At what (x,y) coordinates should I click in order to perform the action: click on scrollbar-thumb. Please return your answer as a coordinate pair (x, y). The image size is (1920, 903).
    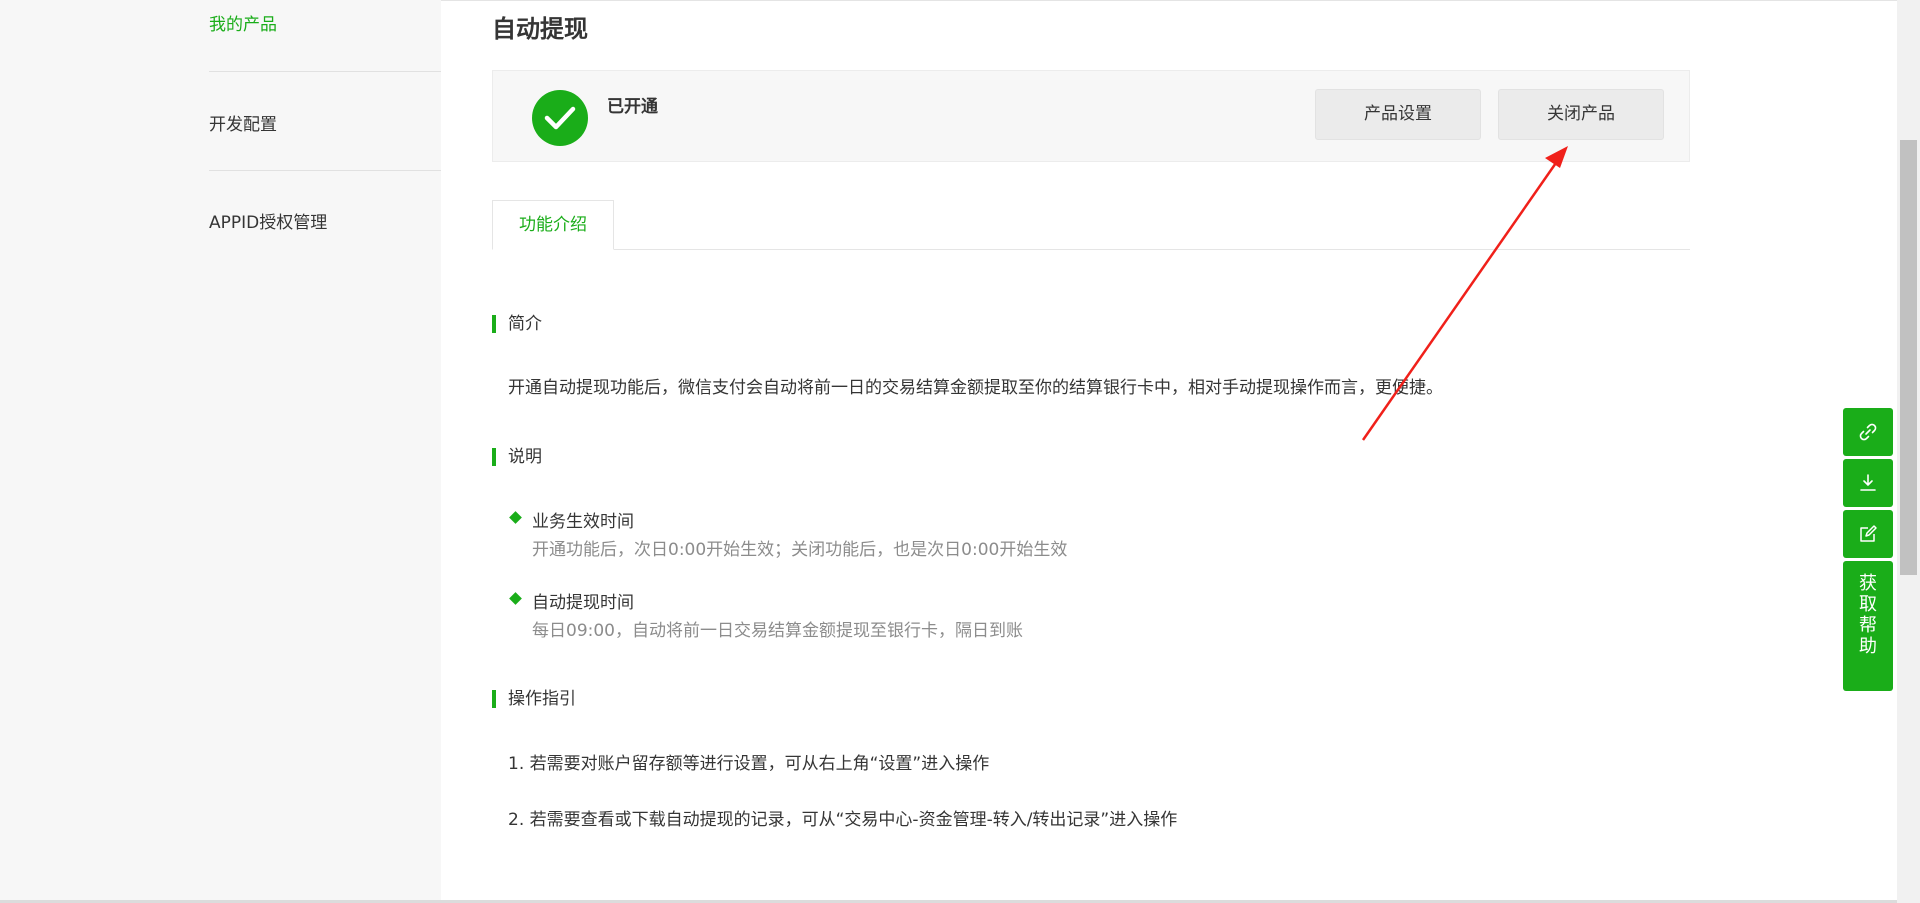
    Looking at the image, I should click on (1908, 357).